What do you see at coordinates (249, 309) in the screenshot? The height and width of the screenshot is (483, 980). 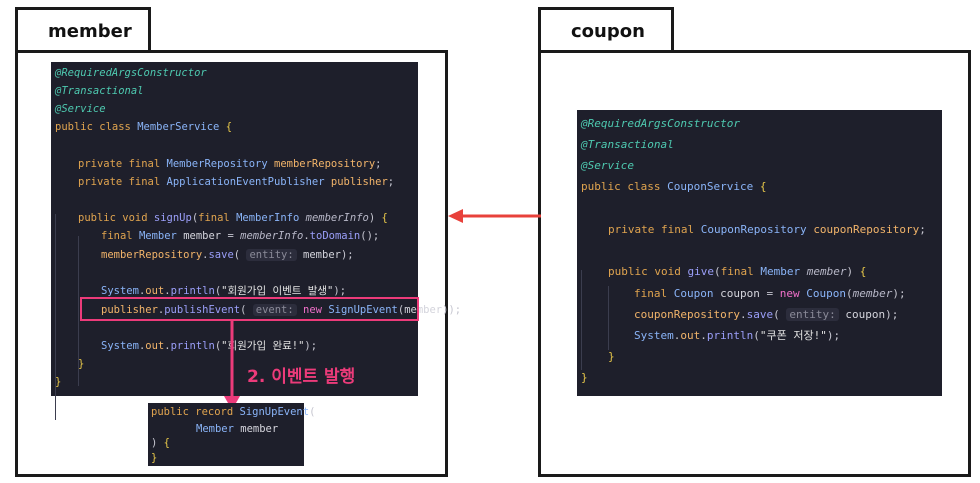 I see `publish-event-highlight` at bounding box center [249, 309].